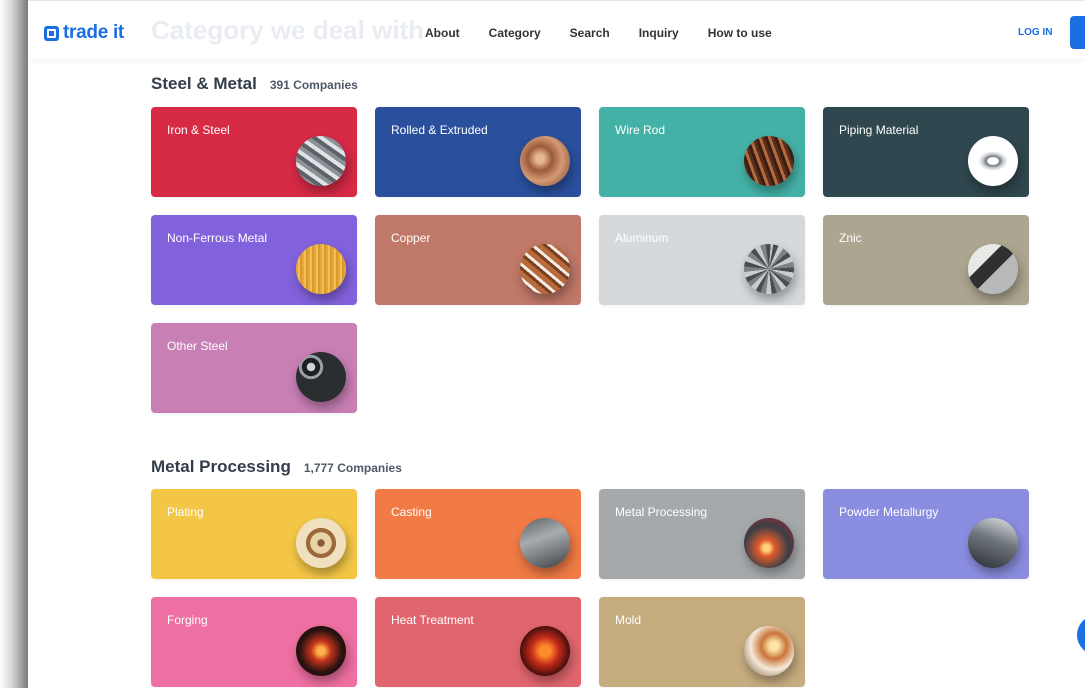 Image resolution: width=1085 pixels, height=688 pixels. What do you see at coordinates (321, 269) in the screenshot?
I see `brushed-gold-photo-icon` at bounding box center [321, 269].